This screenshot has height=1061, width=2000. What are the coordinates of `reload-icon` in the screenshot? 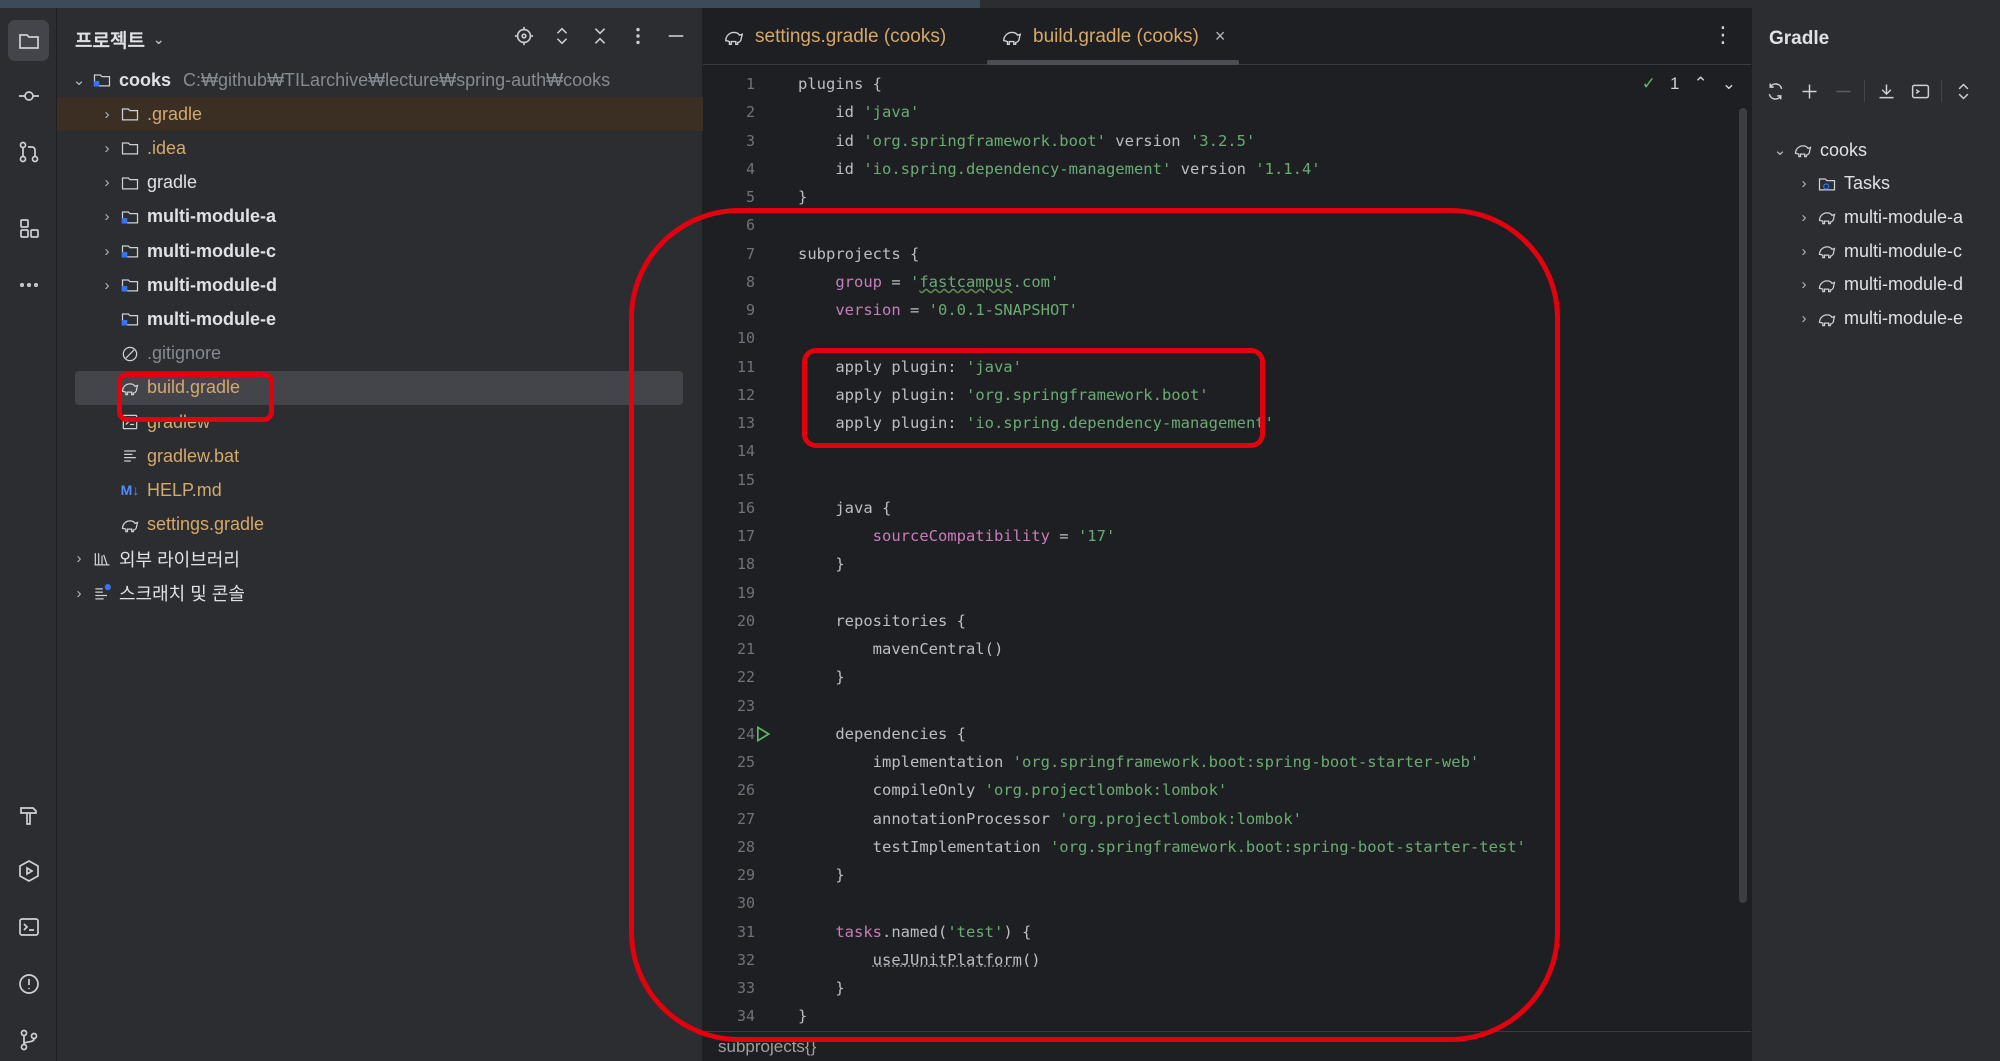 It's located at (1775, 91).